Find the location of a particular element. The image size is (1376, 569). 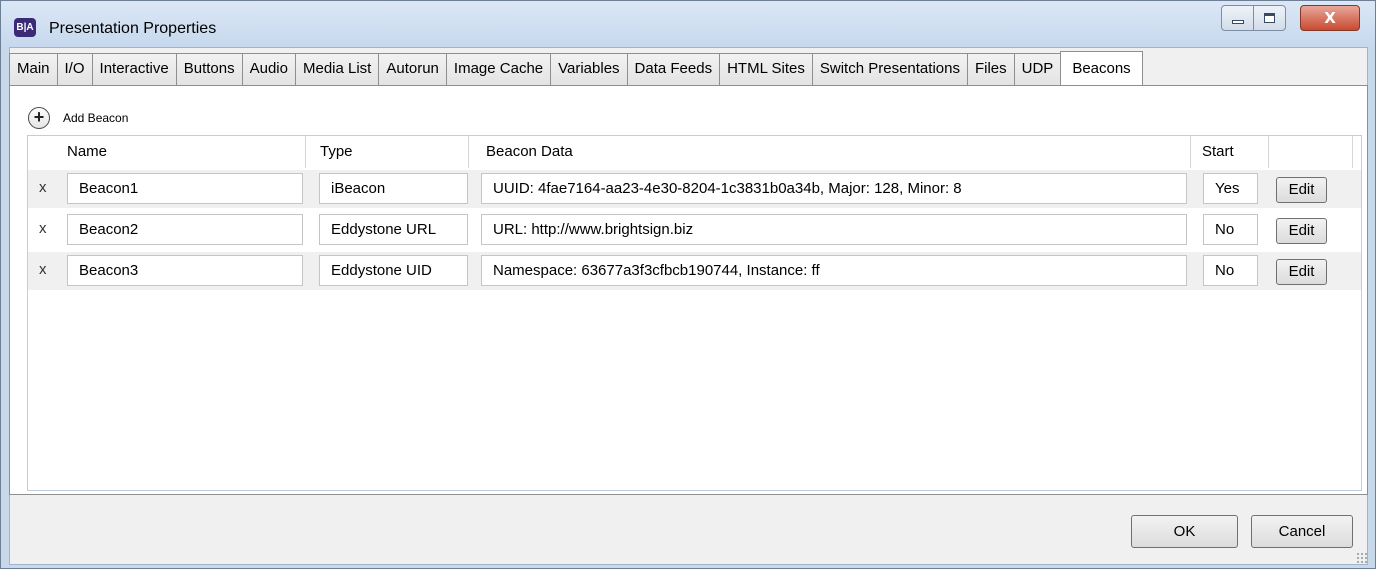

cancel-button: Cancel is located at coordinates (1302, 531).